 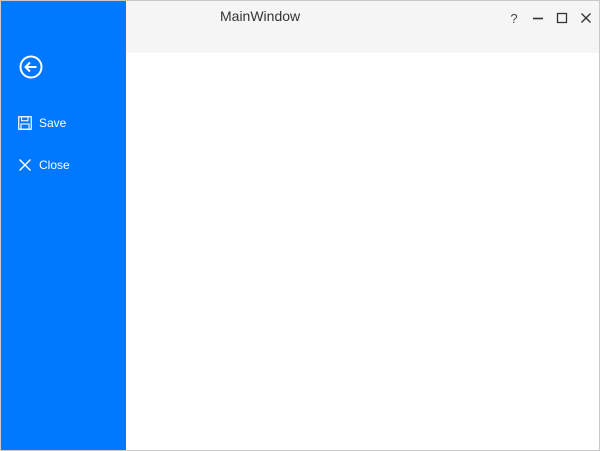 I want to click on close-icon, so click(x=586, y=18).